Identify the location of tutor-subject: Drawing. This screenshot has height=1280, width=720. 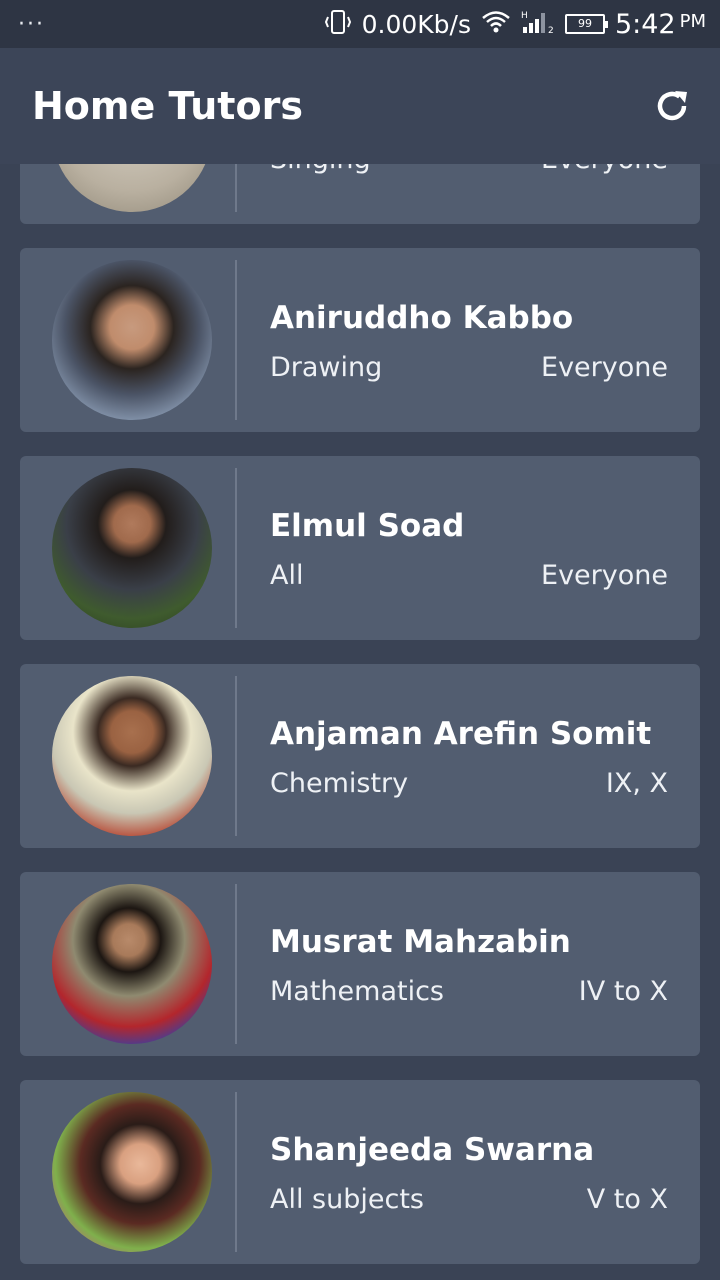
(326, 367).